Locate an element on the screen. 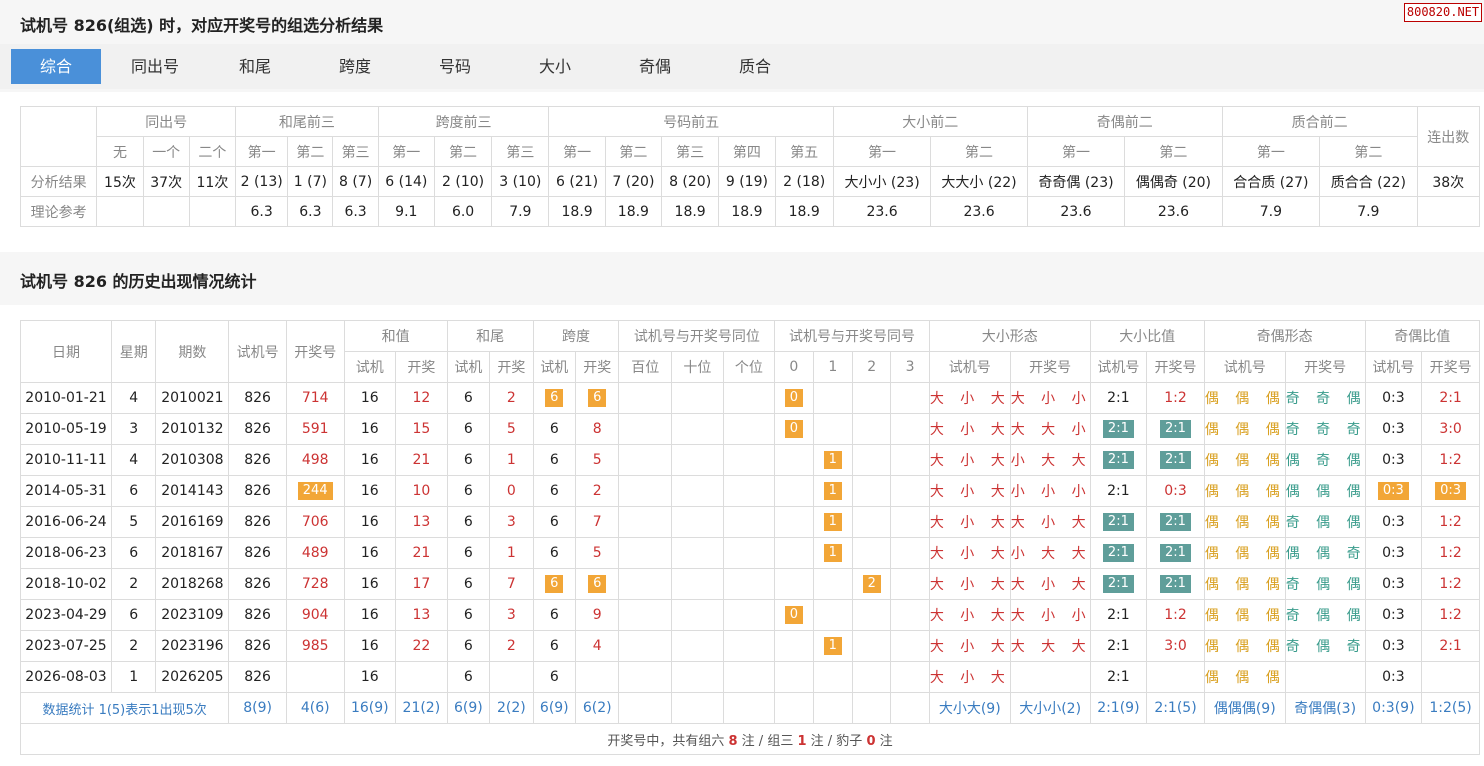 This screenshot has width=1484, height=766. cell-dx_k is located at coordinates (1050, 677).